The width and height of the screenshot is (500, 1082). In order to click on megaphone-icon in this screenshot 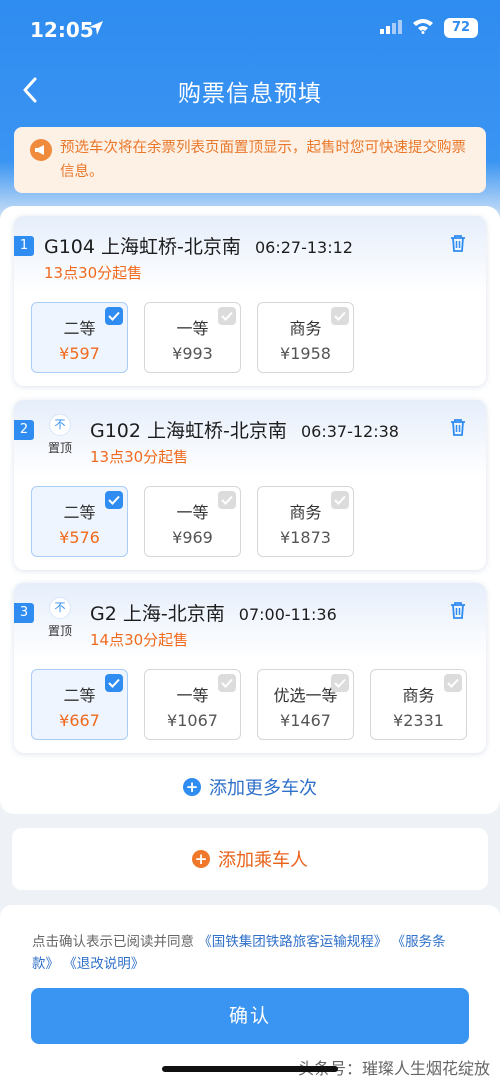, I will do `click(41, 150)`.